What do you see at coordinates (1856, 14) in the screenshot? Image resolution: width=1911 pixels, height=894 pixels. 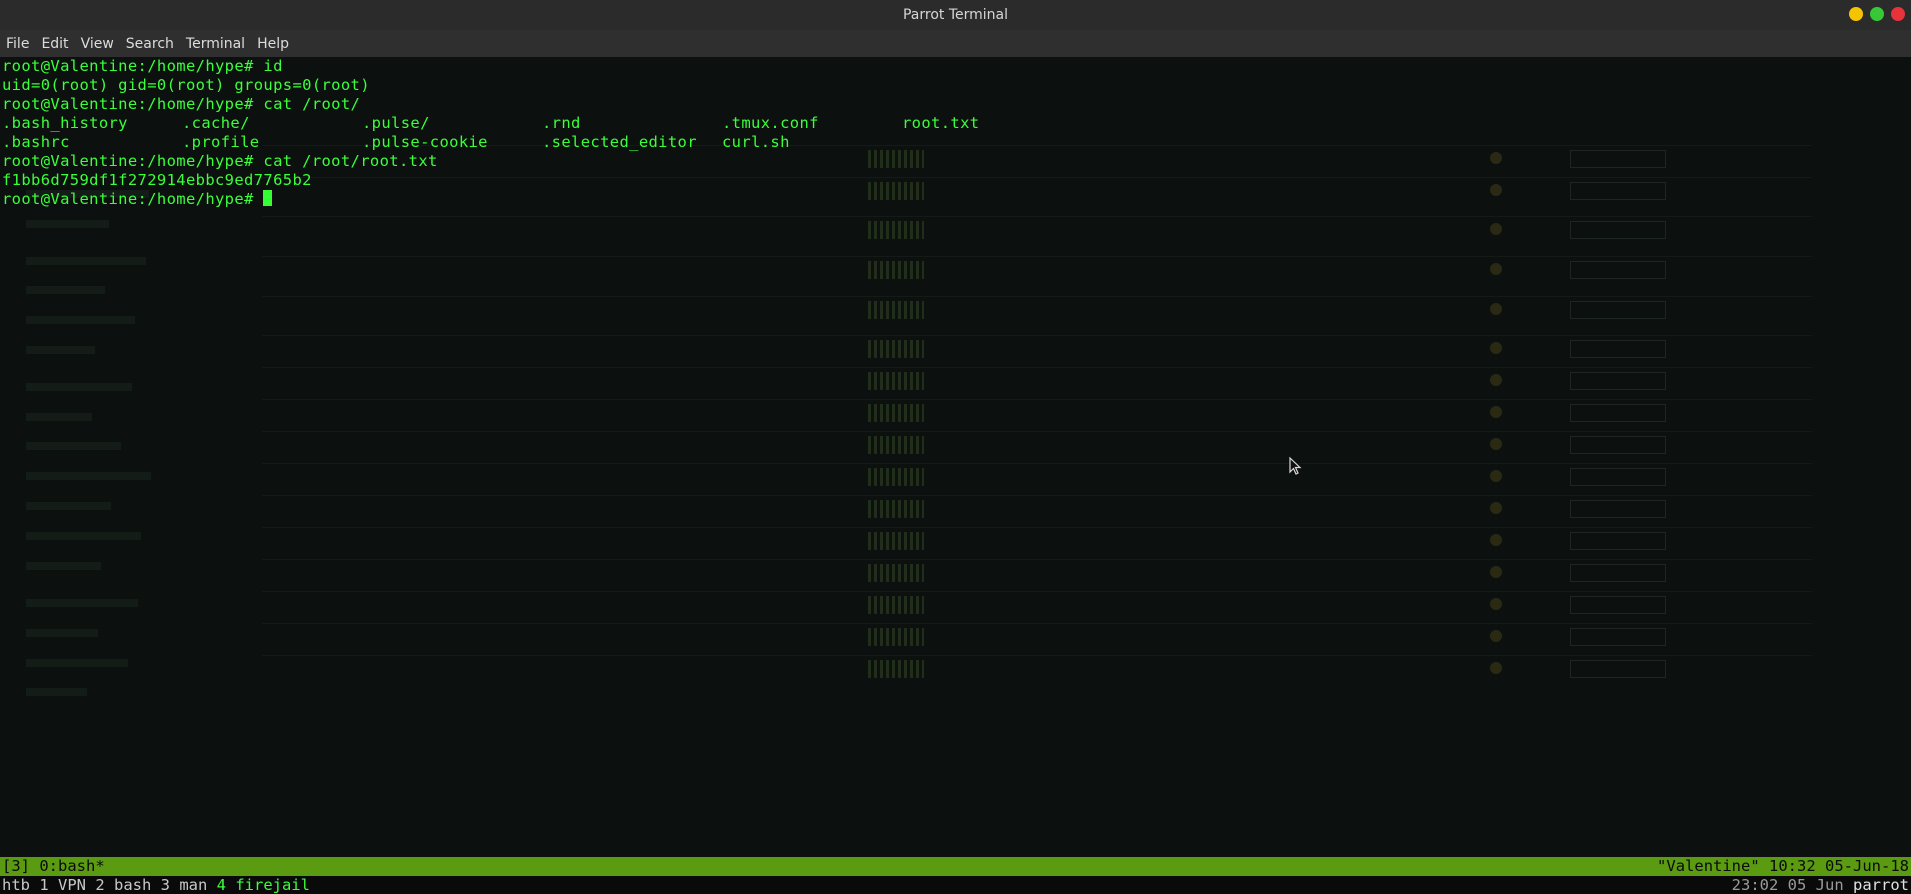 I see `minimize-button` at bounding box center [1856, 14].